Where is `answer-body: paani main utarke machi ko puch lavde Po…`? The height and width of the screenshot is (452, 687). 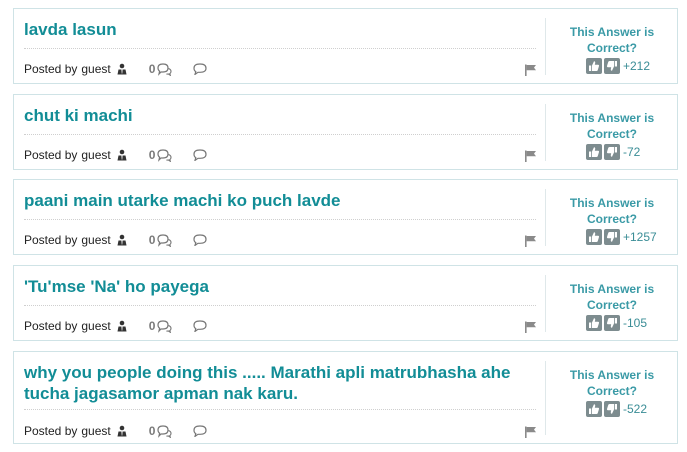 answer-body: paani main utarke machi ko puch lavde Po… is located at coordinates (279, 217).